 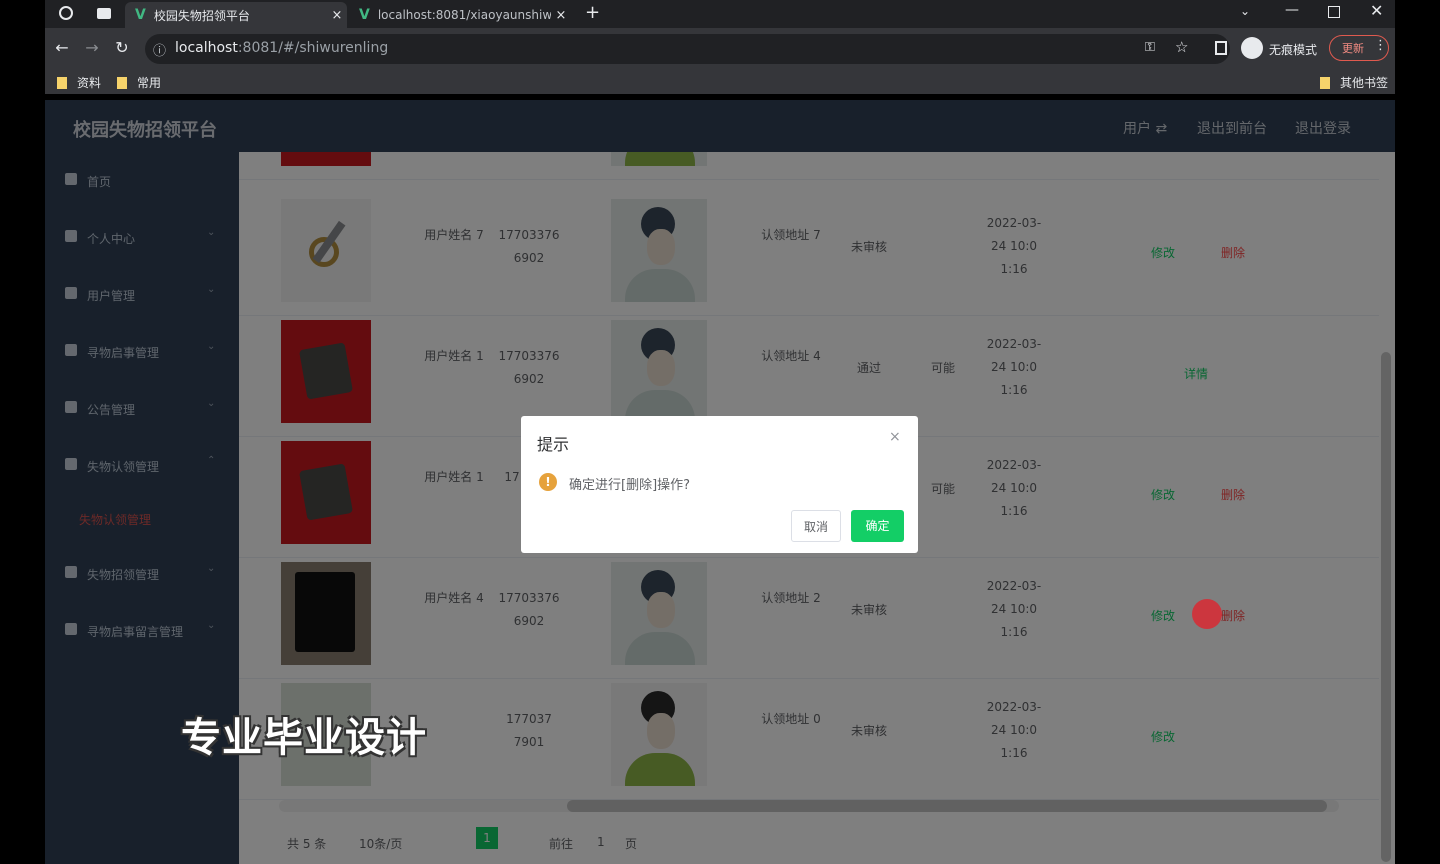 I want to click on tab-title: 校园失物招领平台, so click(x=201, y=15).